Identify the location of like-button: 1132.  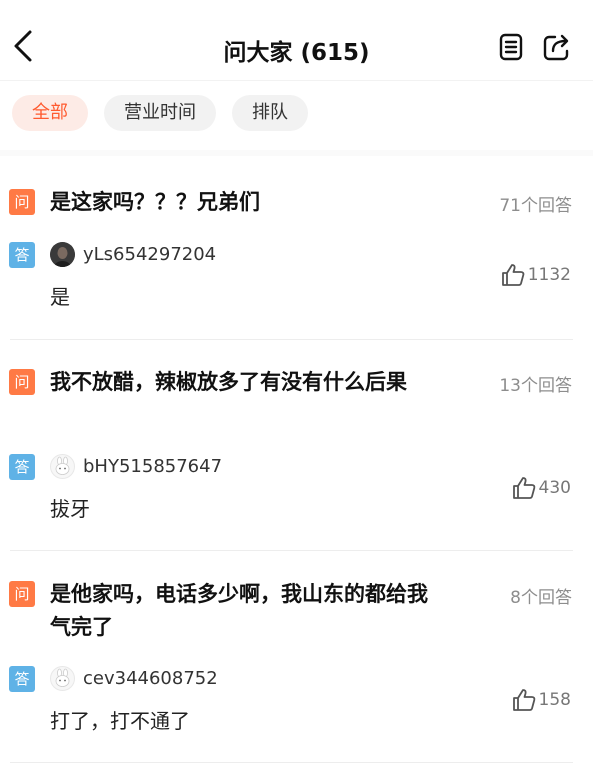
(535, 275).